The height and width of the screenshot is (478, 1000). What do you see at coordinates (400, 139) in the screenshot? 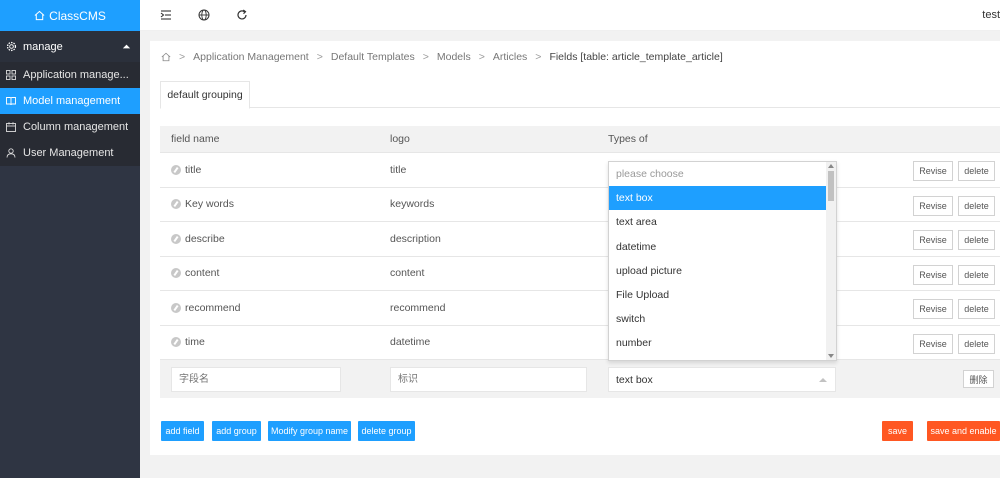
I see `header-logo: logo` at bounding box center [400, 139].